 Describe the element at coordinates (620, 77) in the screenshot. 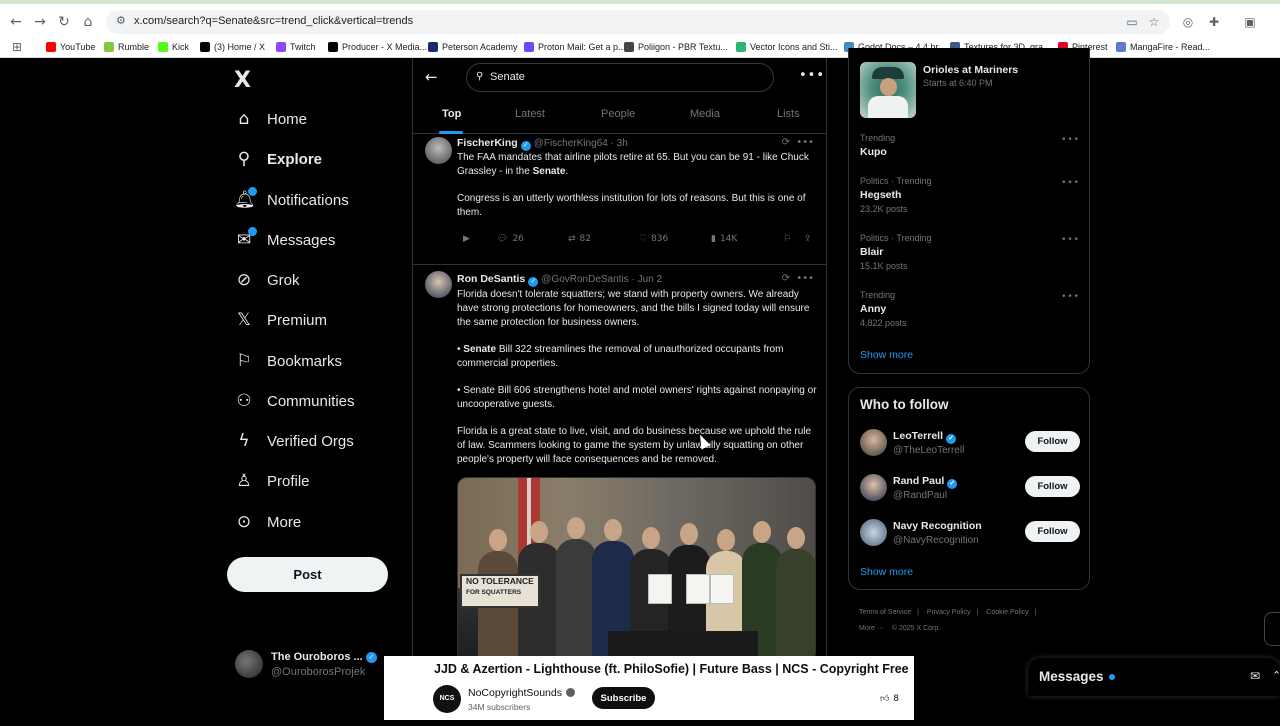

I see `search-input: ⚲ Senate` at that location.